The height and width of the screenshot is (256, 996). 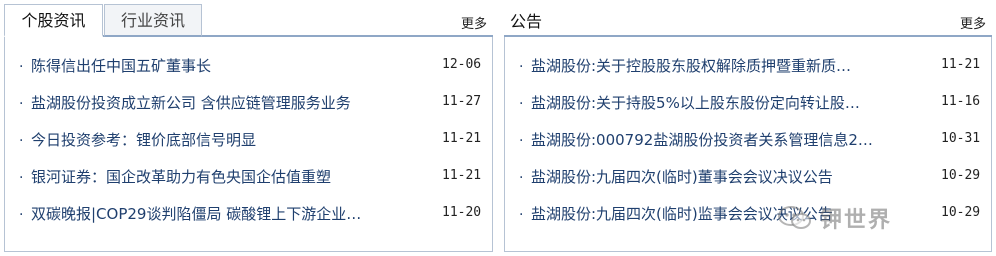 What do you see at coordinates (462, 64) in the screenshot?
I see `news-date: 12-06` at bounding box center [462, 64].